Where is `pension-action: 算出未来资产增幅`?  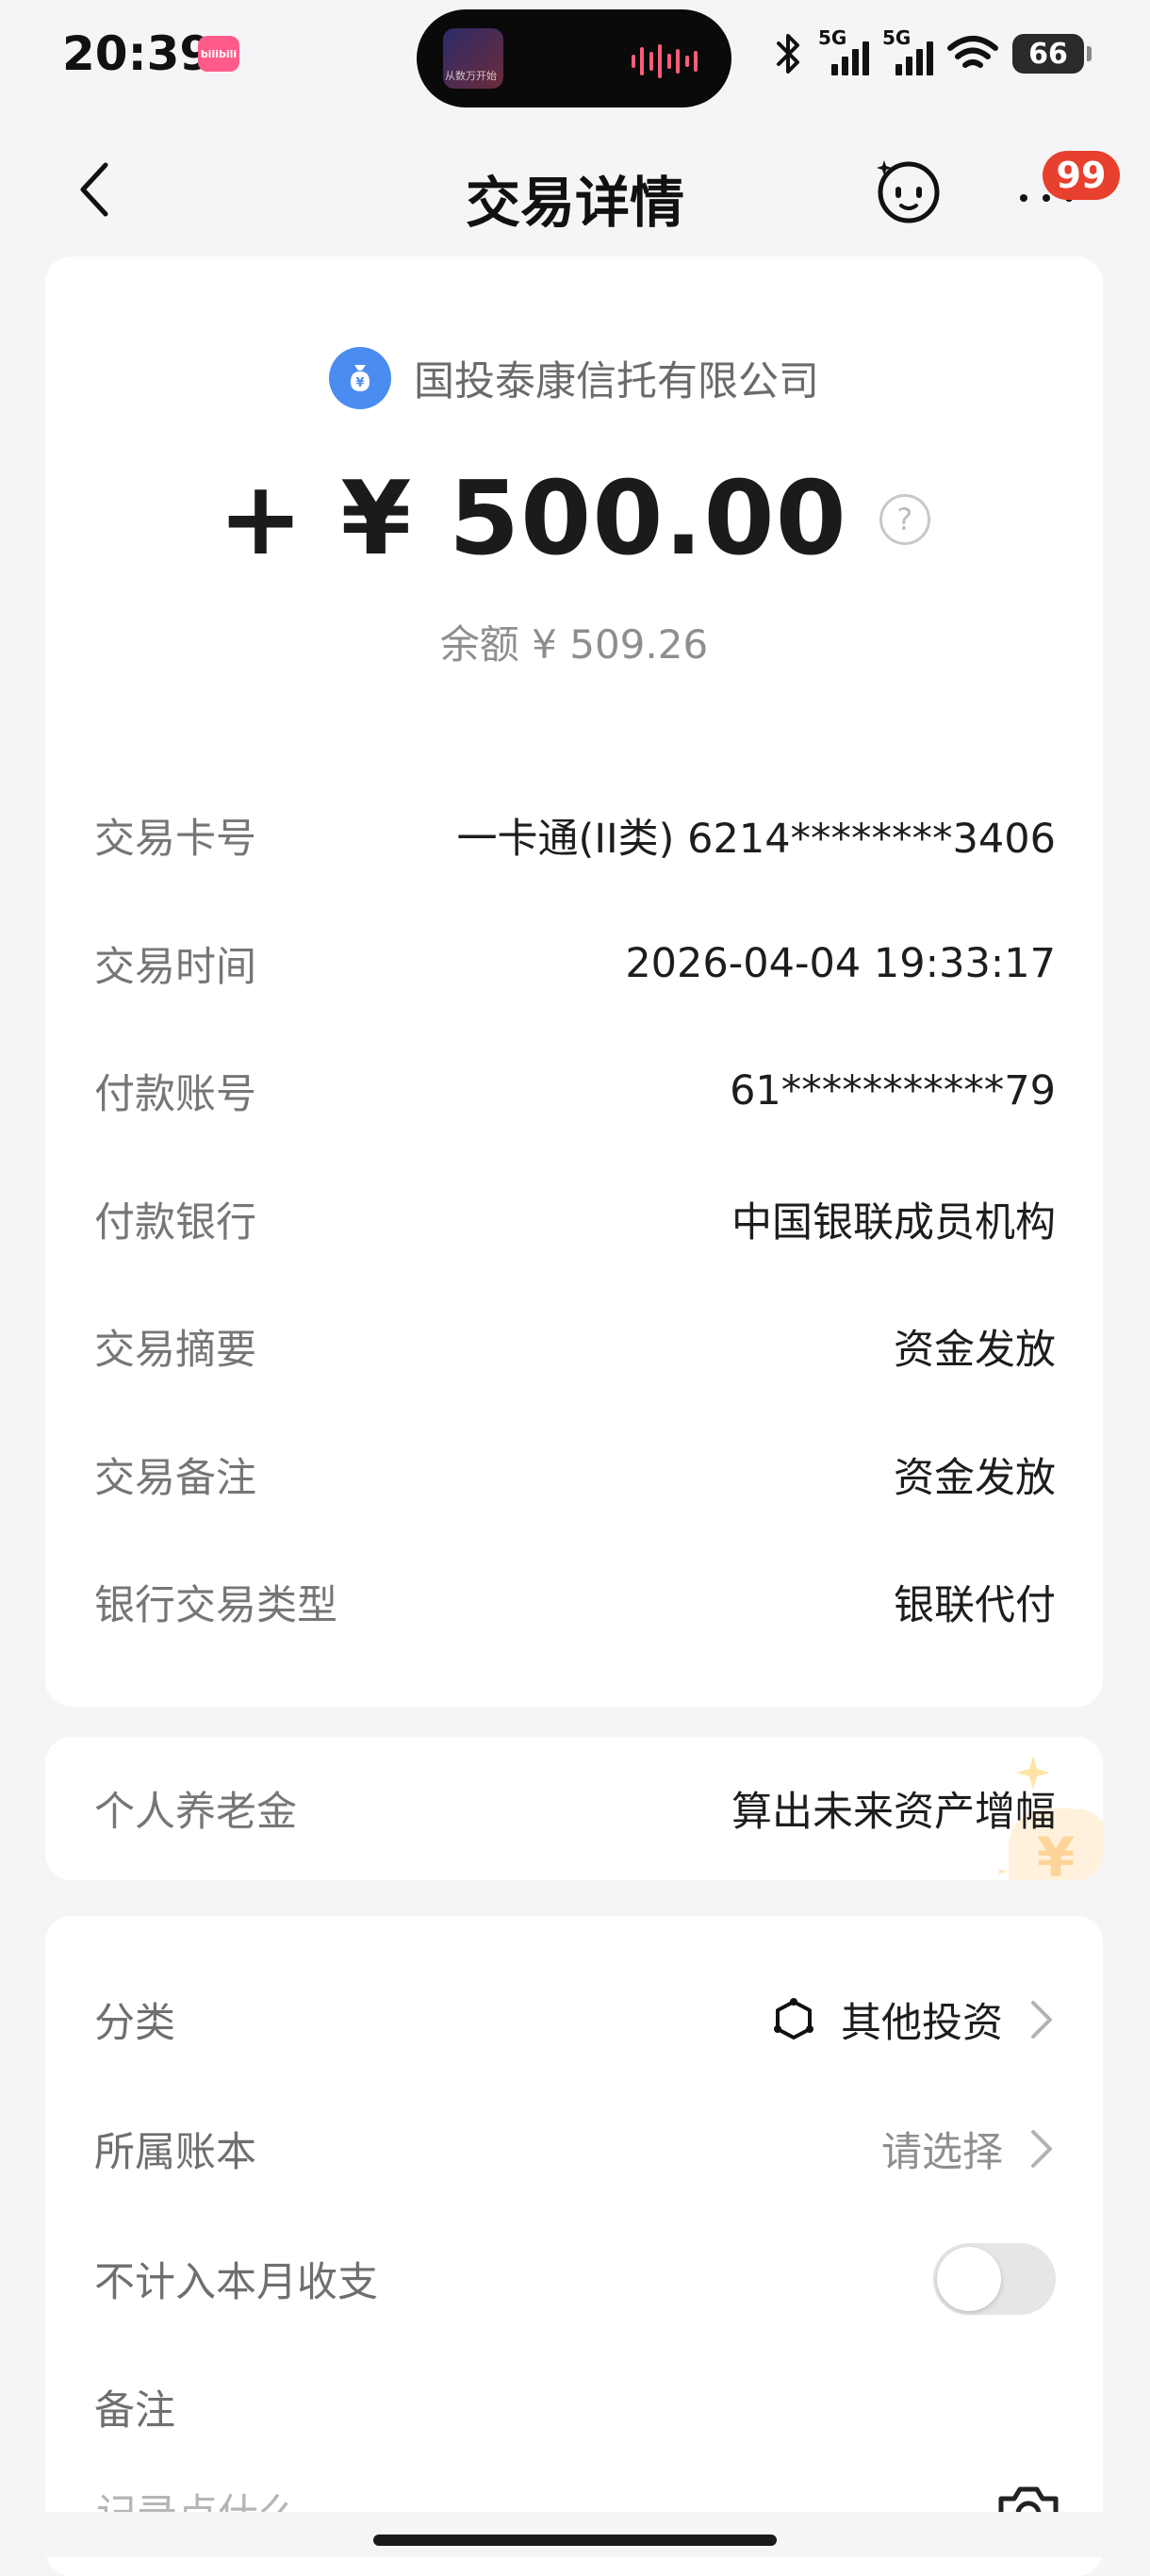 pension-action: 算出未来资产增幅 is located at coordinates (894, 1808).